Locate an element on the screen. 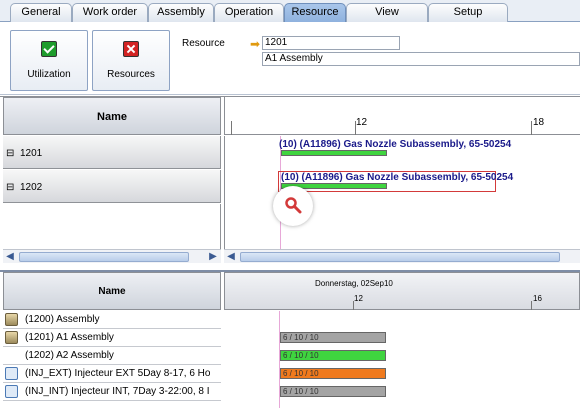 The height and width of the screenshot is (408, 580). tab-resource: Resource is located at coordinates (315, 12).